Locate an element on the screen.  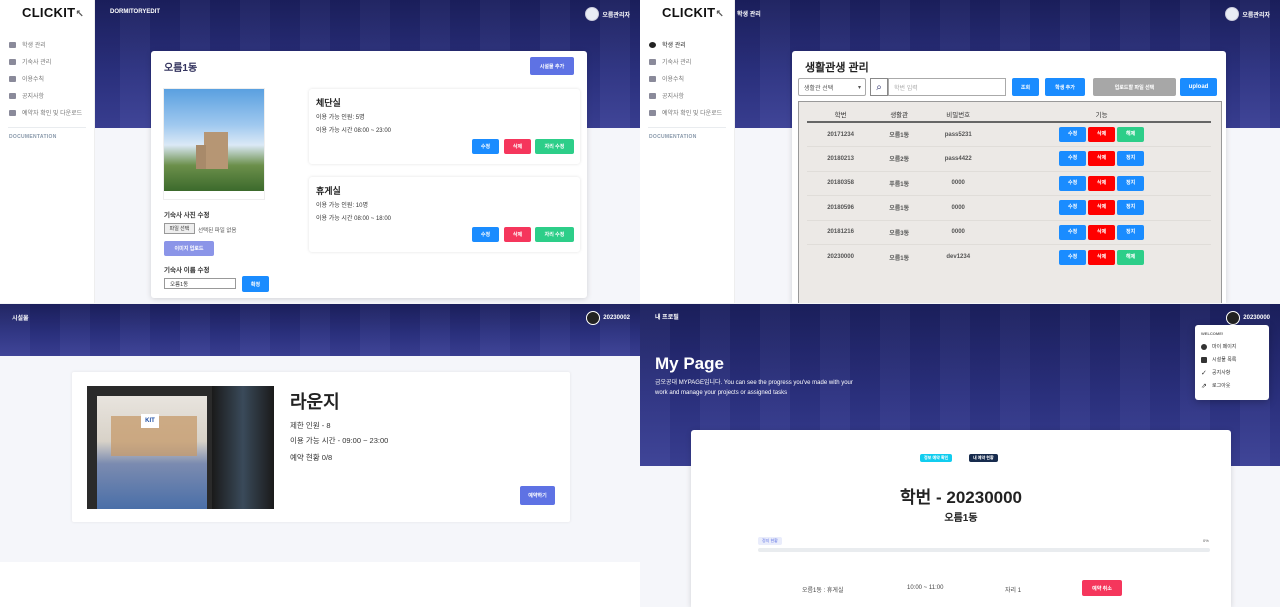
dormitory-name-input: 오름1동 is located at coordinates (200, 283).